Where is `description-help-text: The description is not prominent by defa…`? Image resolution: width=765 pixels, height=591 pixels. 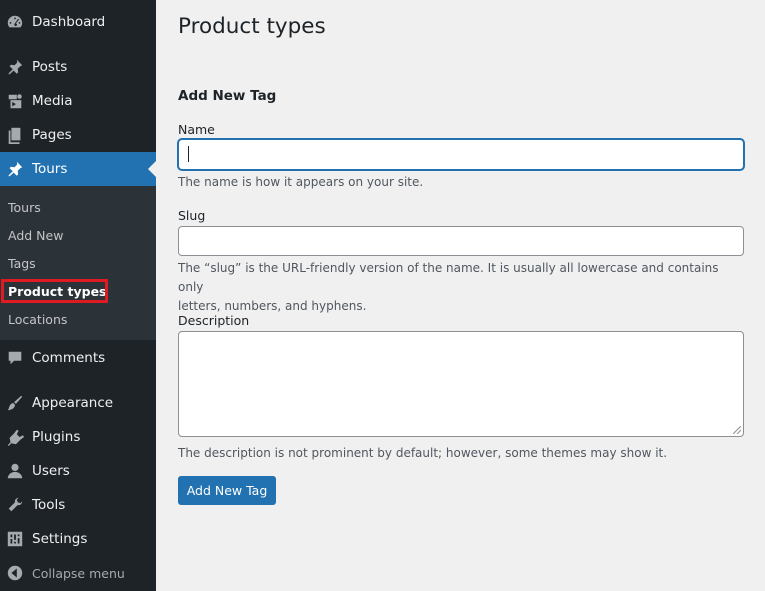 description-help-text: The description is not prominent by defa… is located at coordinates (423, 453).